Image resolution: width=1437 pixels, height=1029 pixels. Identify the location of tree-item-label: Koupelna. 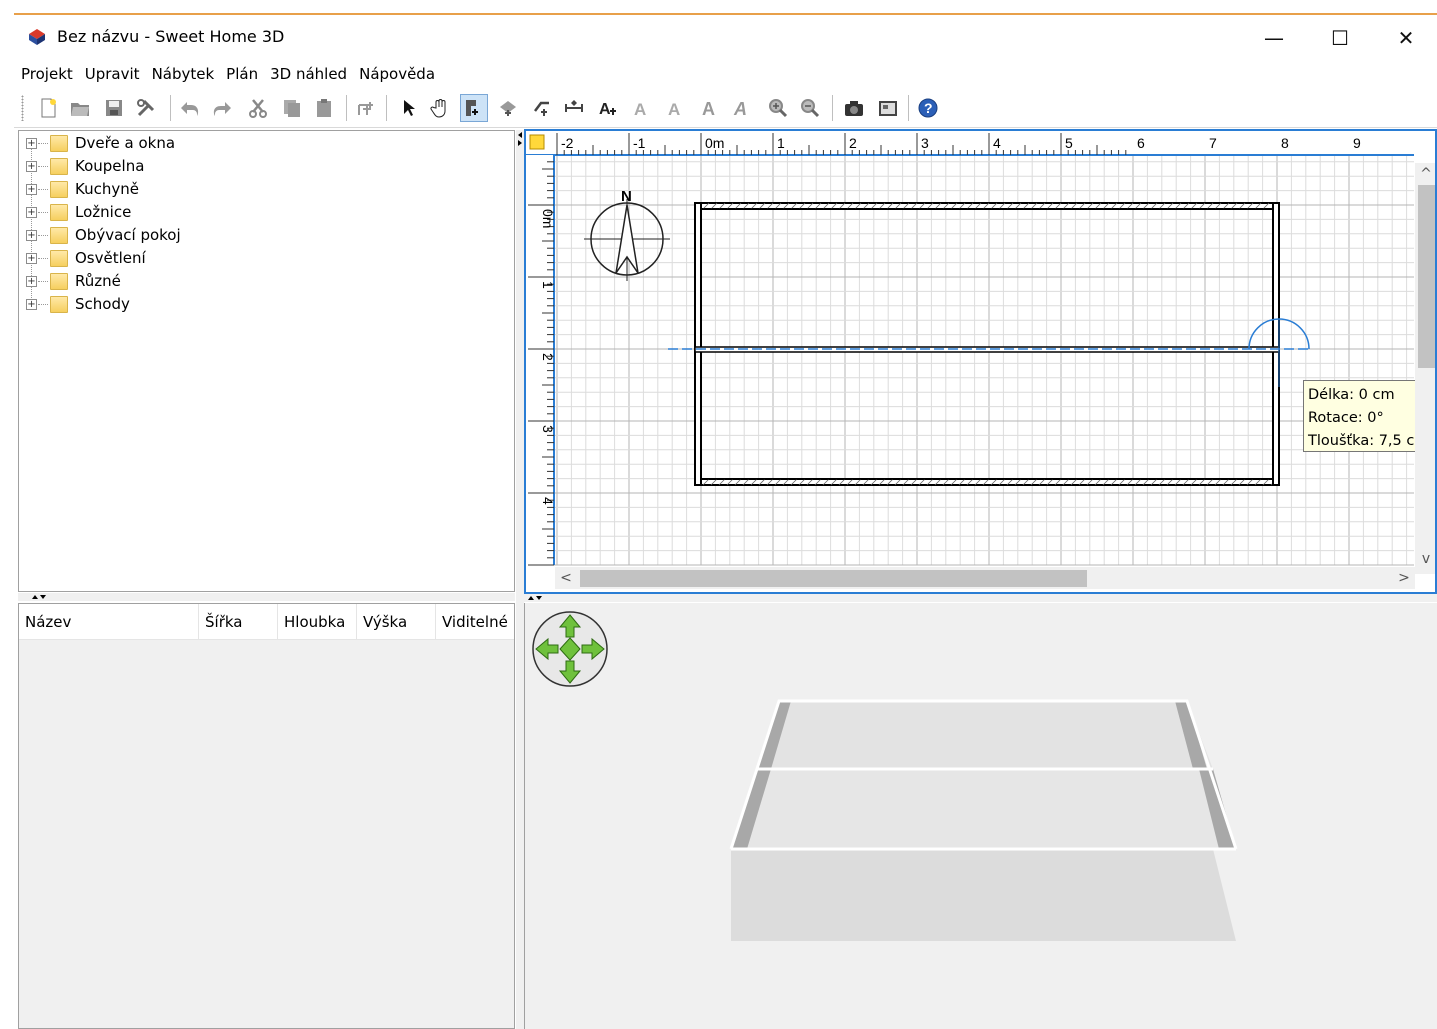
(110, 166).